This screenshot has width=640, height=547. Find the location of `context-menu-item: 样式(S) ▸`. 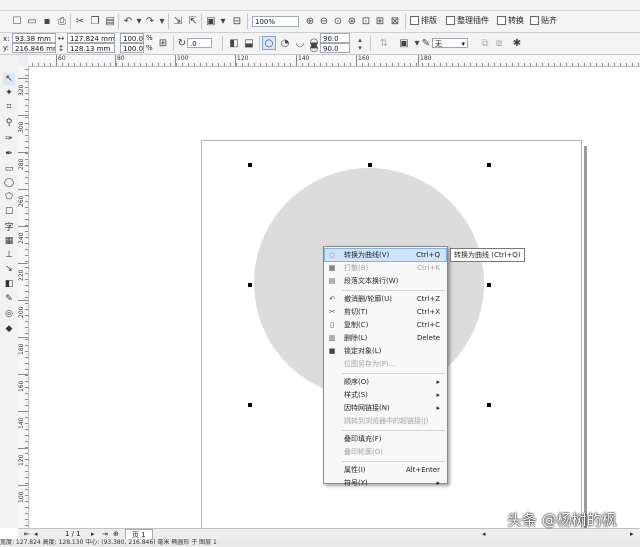

context-menu-item: 样式(S) ▸ is located at coordinates (385, 395).